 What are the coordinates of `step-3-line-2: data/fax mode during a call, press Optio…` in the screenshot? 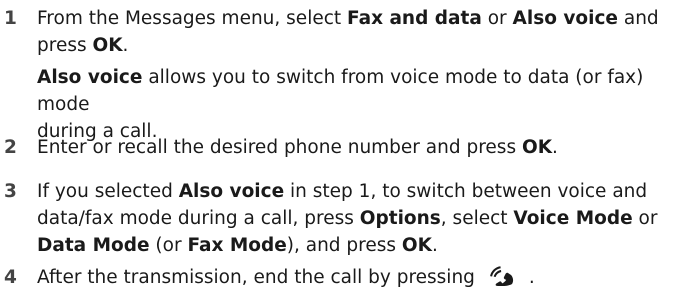 It's located at (347, 218).